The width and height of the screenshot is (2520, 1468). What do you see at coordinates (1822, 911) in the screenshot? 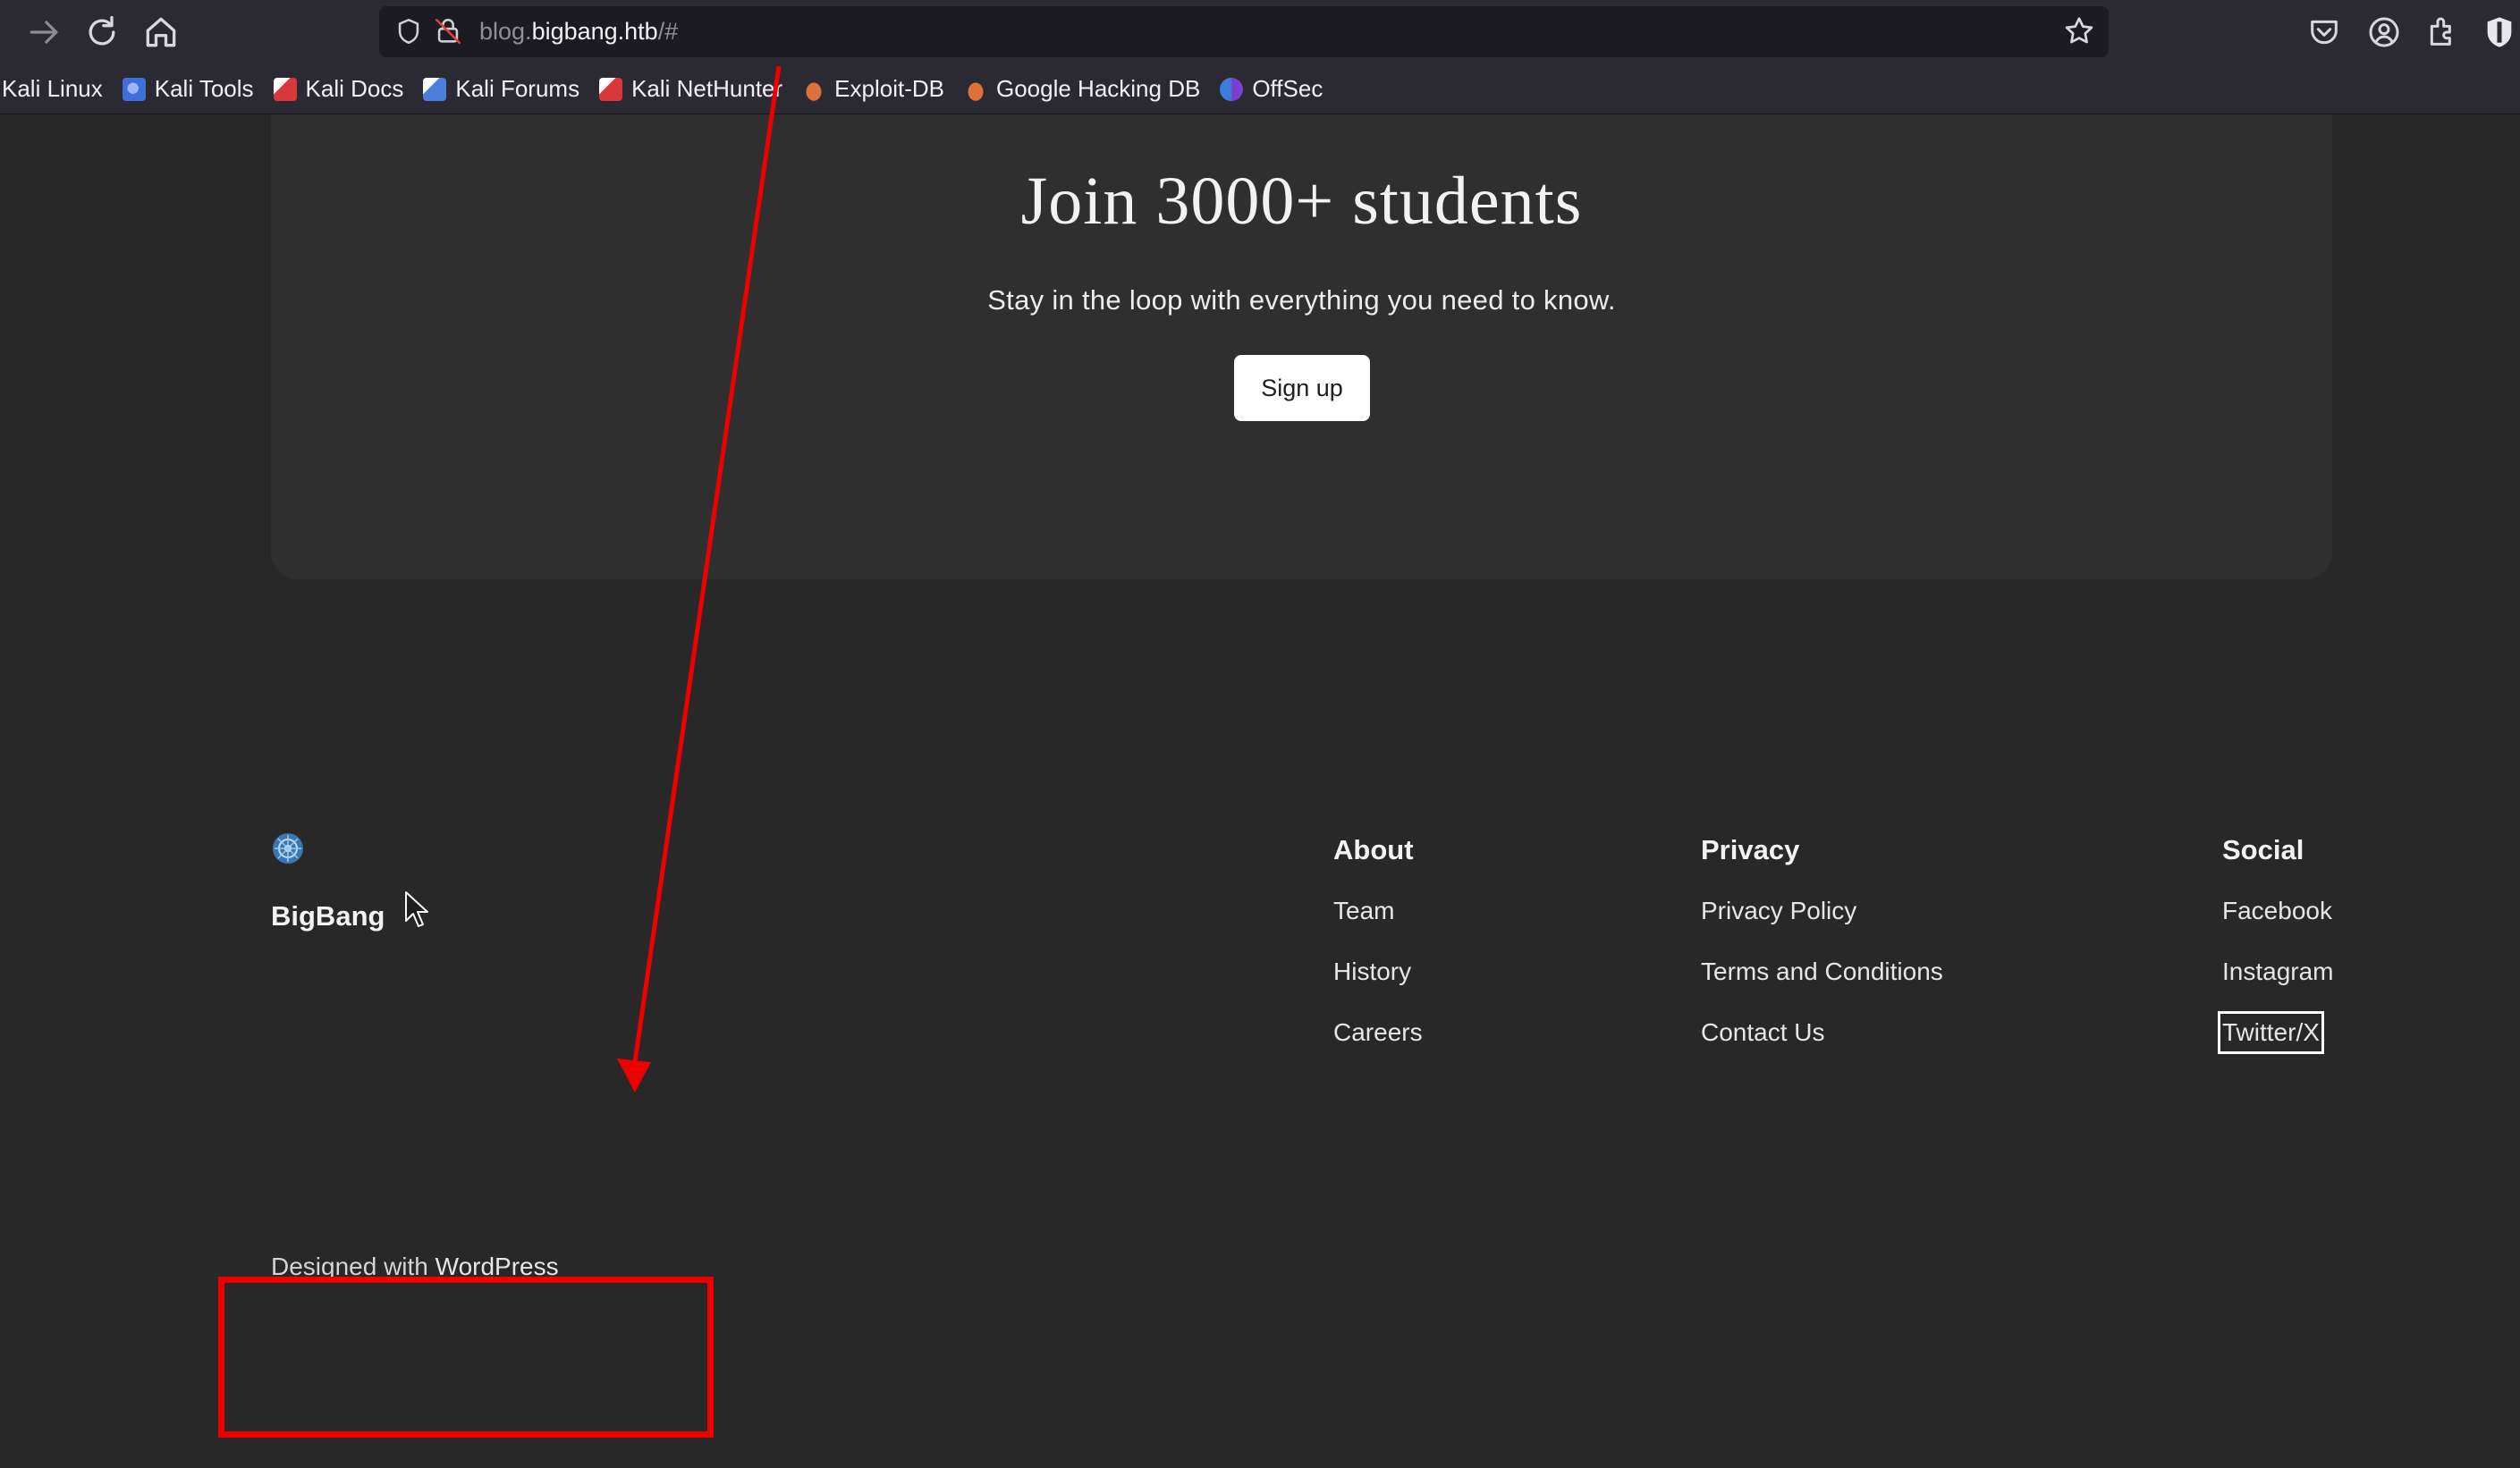
I see `footer-link-privacy-policy: Privacy Policy` at bounding box center [1822, 911].